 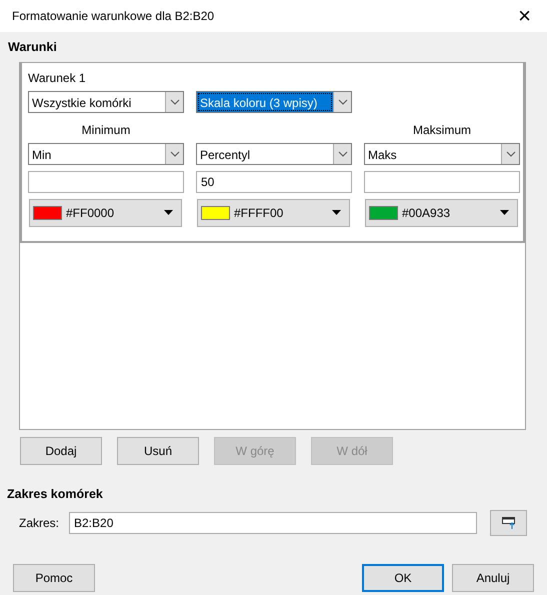 What do you see at coordinates (105, 212) in the screenshot?
I see `color-picker-button: #FF0000` at bounding box center [105, 212].